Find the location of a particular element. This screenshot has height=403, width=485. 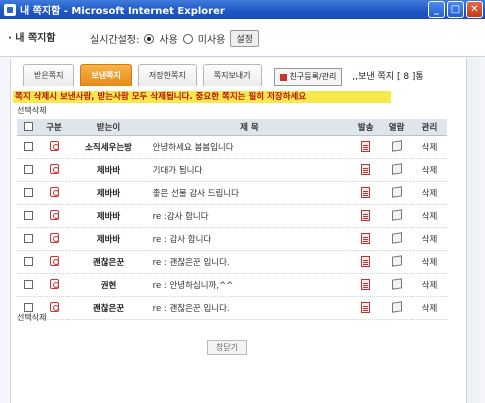

radio-nouse-label: 미사용 is located at coordinates (211, 40).